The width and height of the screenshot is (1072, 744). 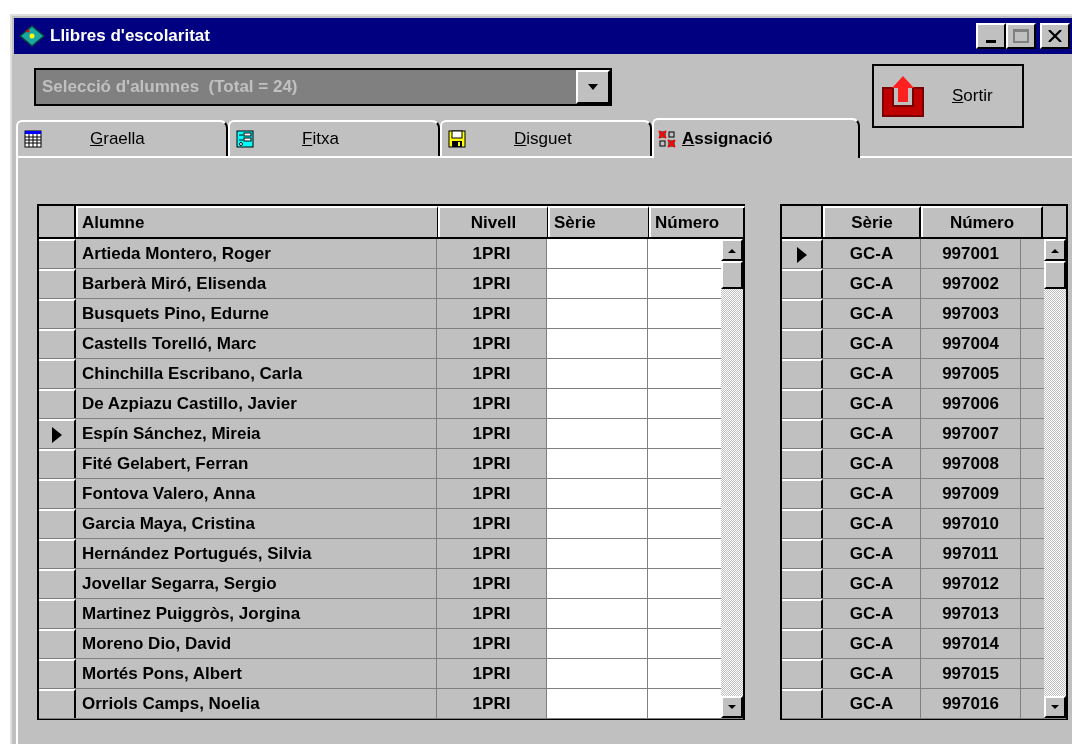 I want to click on table-cell: Chinchilla Escribano, Carla, so click(x=256, y=373).